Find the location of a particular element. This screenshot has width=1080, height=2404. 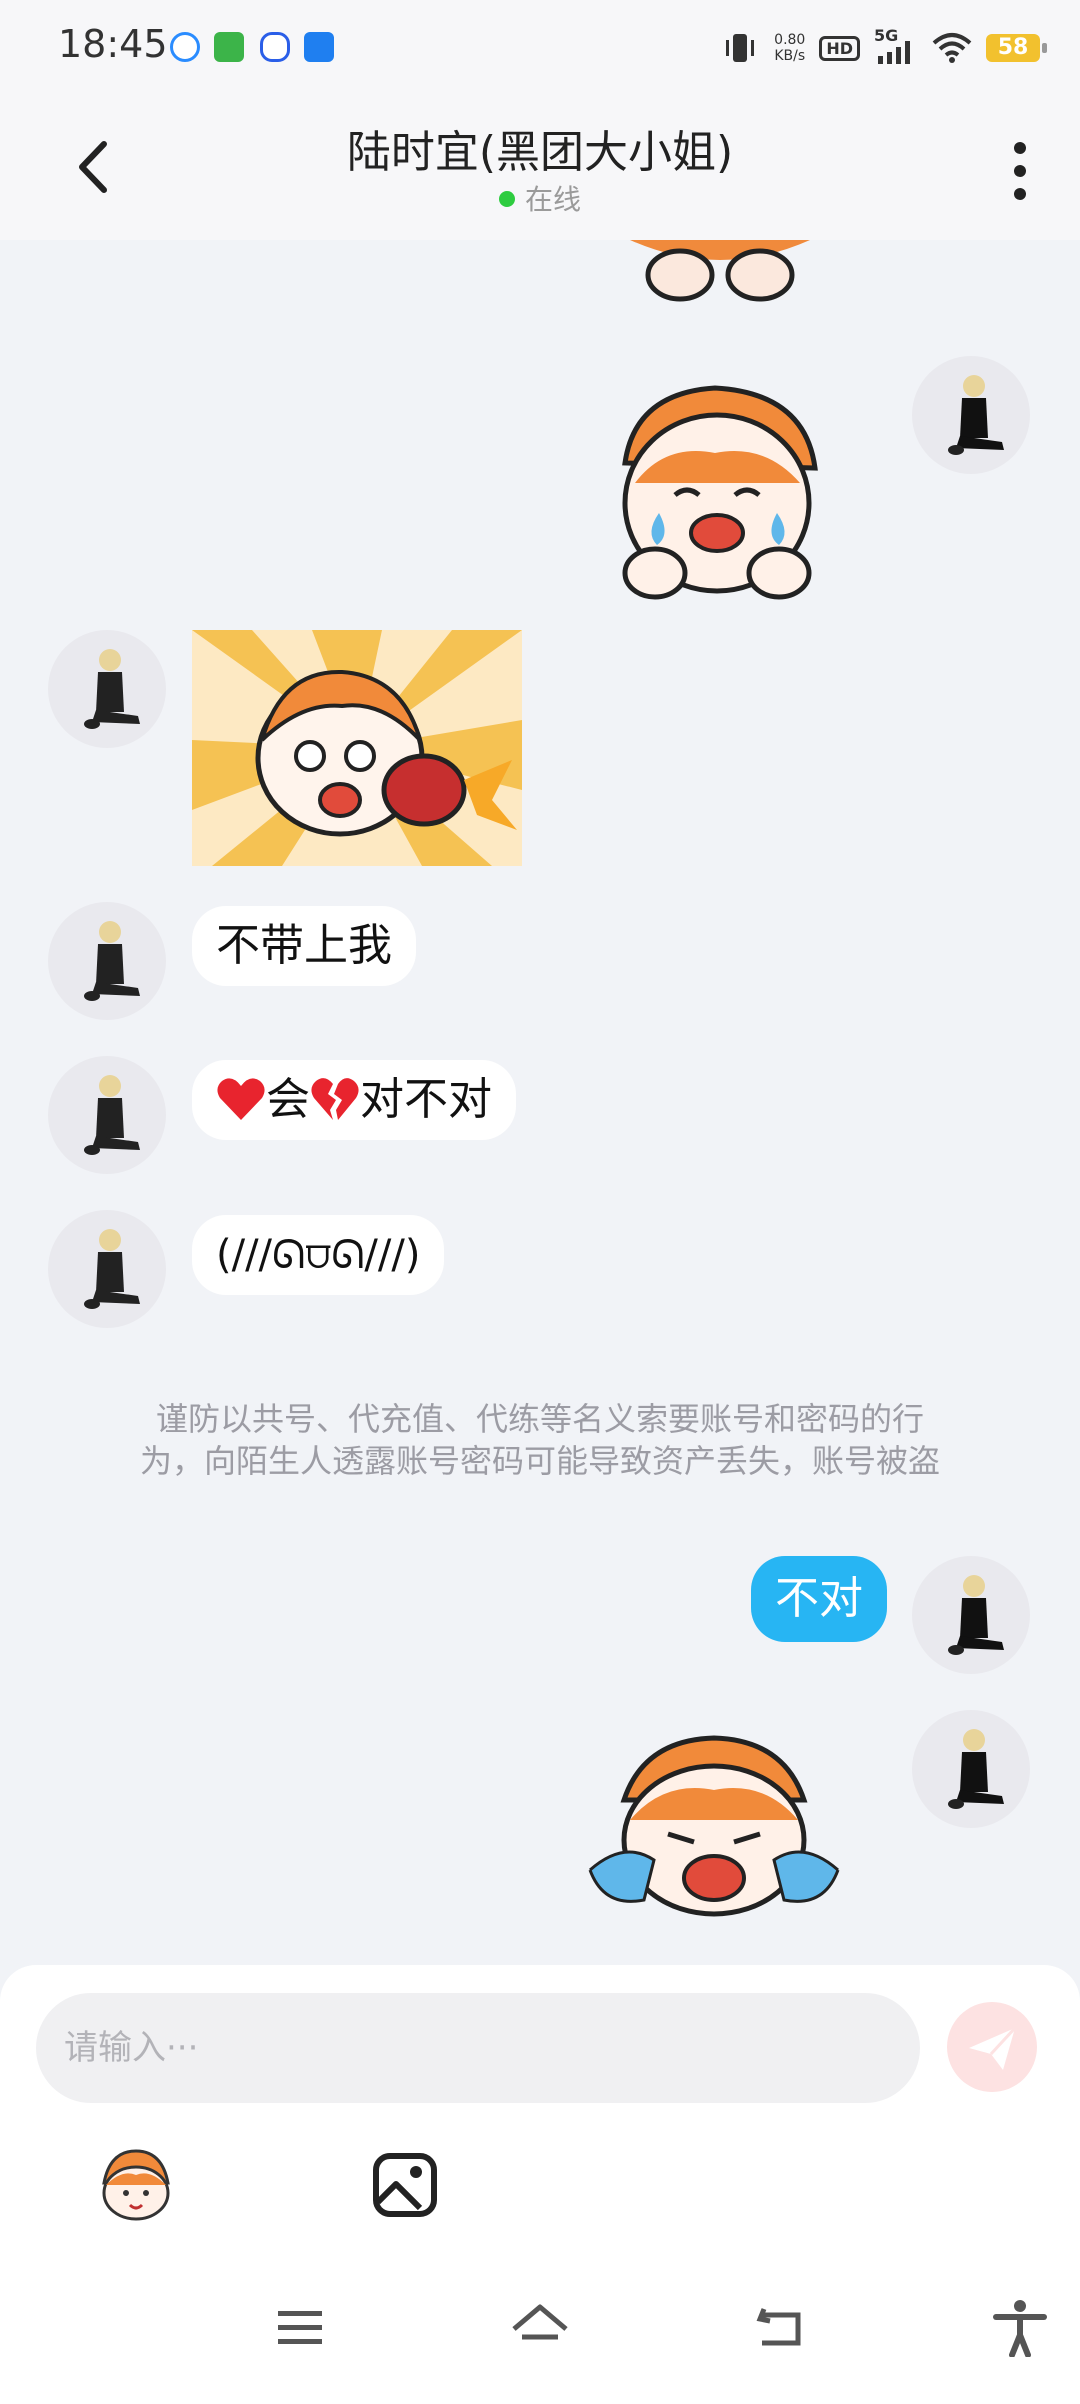

broken-heart-icon is located at coordinates (335, 1099).